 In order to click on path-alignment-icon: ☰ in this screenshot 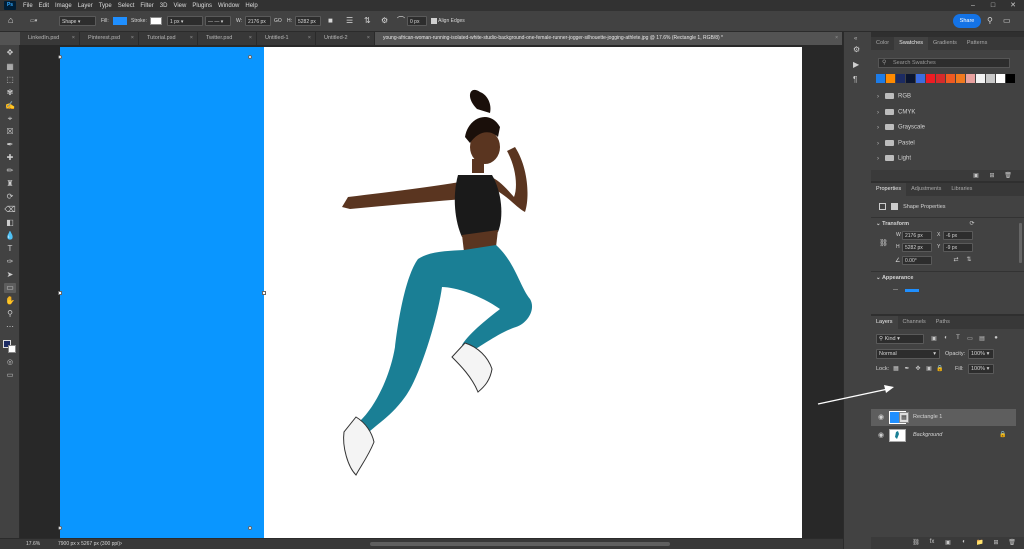, I will do `click(349, 21)`.